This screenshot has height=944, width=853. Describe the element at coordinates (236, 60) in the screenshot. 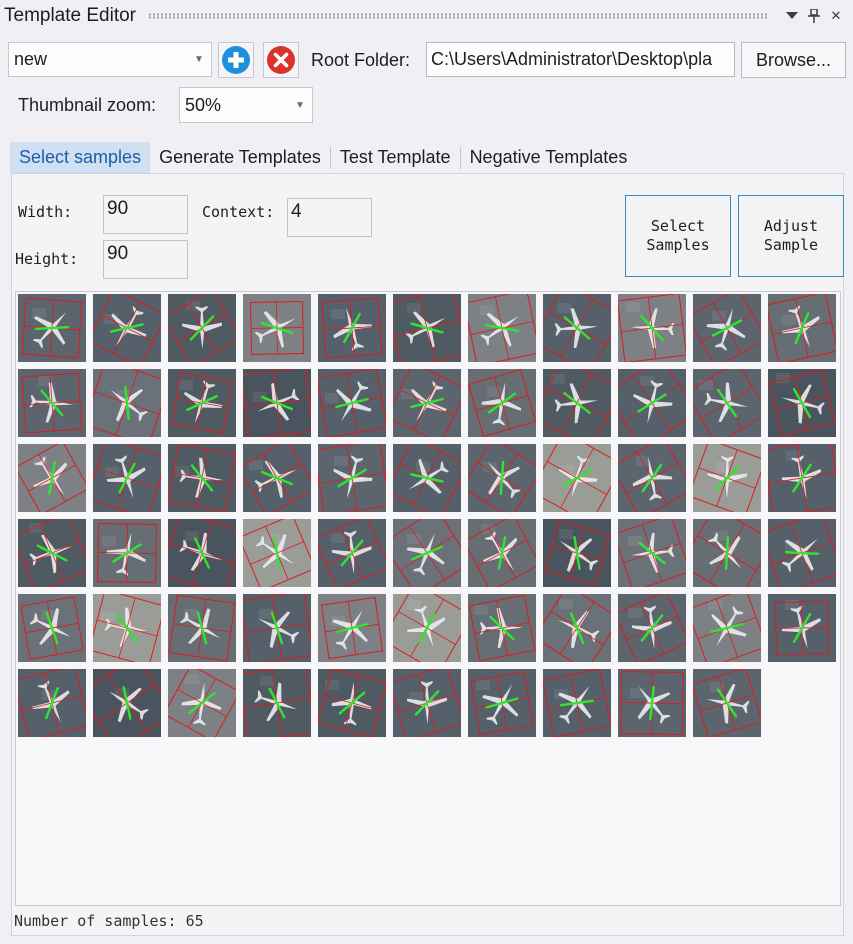

I see `add-template-button` at that location.